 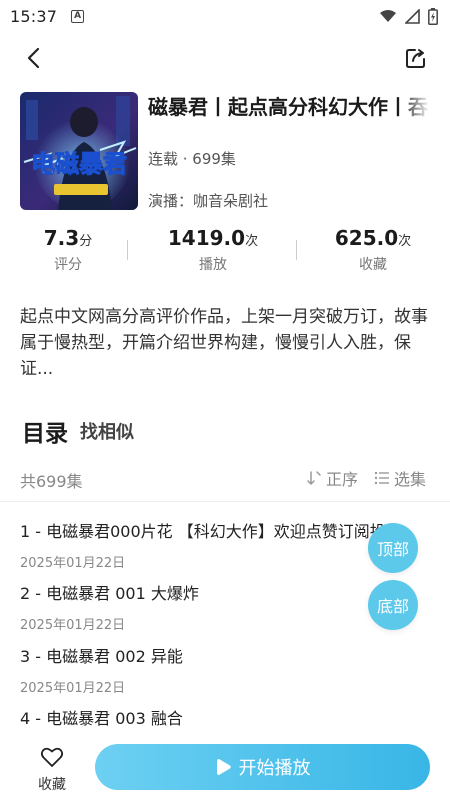 I want to click on stats-row: 7.3分 评分 1419.0次 播放 625.0次 收藏, so click(x=225, y=254).